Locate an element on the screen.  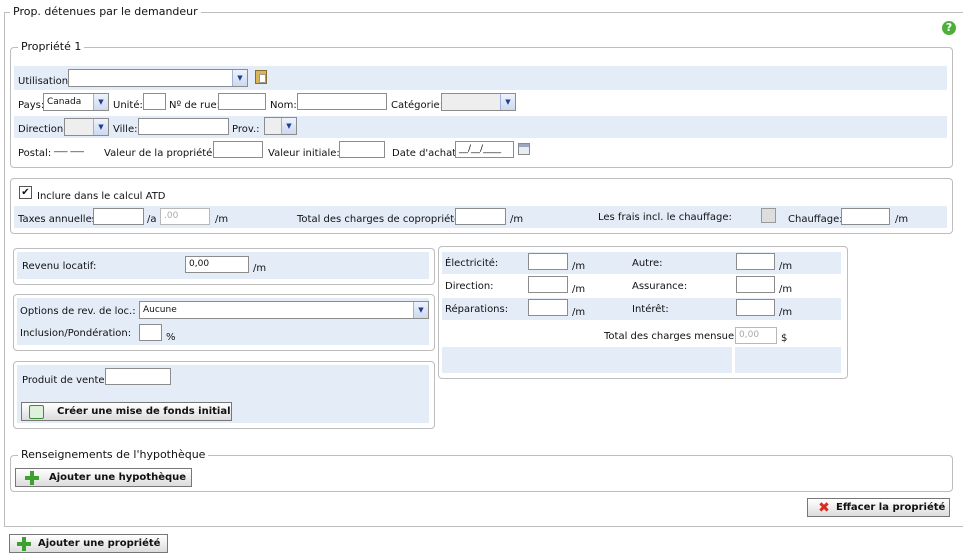
copro-label: Total des charges de copropriété: is located at coordinates (380, 219).